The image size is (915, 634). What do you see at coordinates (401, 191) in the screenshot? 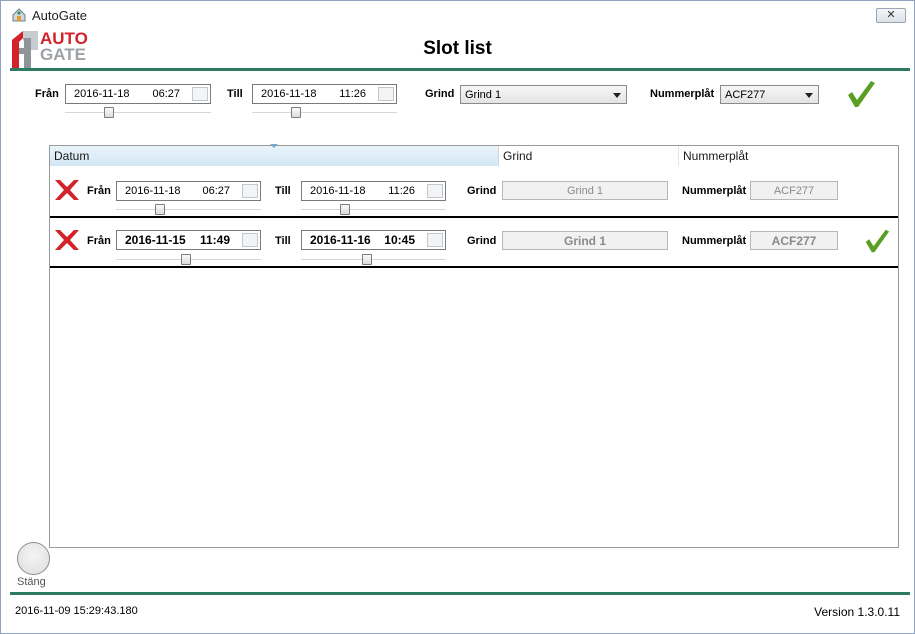
I see `row-till-time: 11:26` at bounding box center [401, 191].